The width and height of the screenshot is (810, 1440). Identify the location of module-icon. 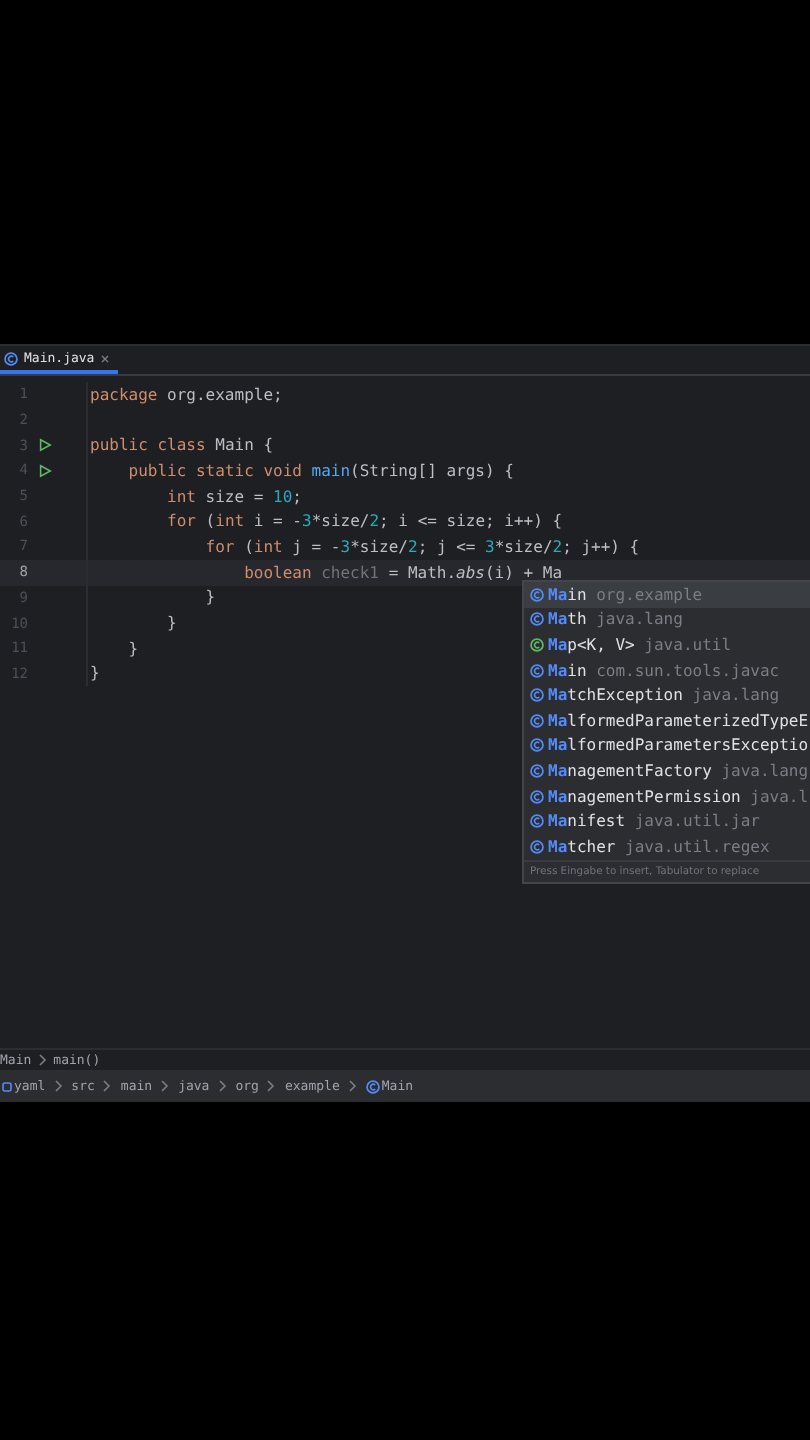
(7, 1086).